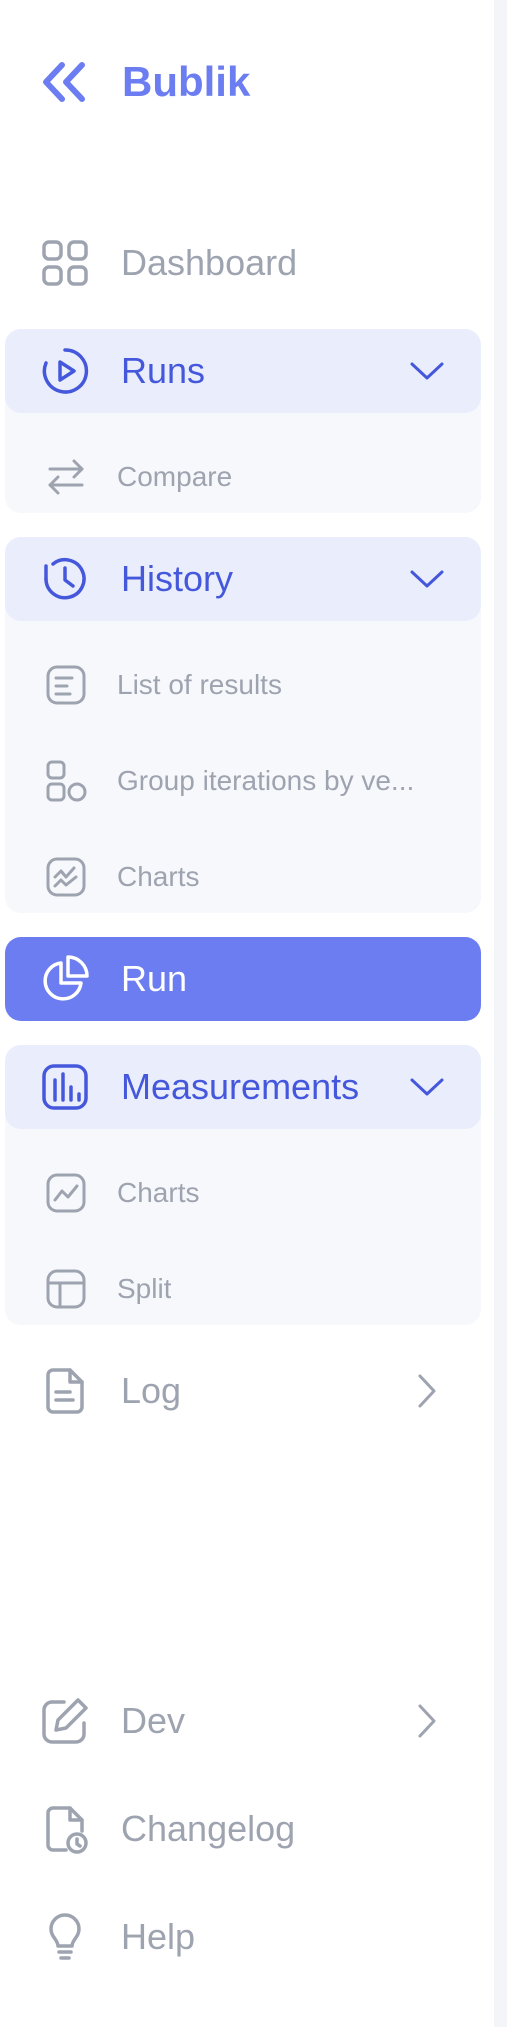 This screenshot has height=2027, width=507. What do you see at coordinates (177, 578) in the screenshot?
I see `nav-label-history: History` at bounding box center [177, 578].